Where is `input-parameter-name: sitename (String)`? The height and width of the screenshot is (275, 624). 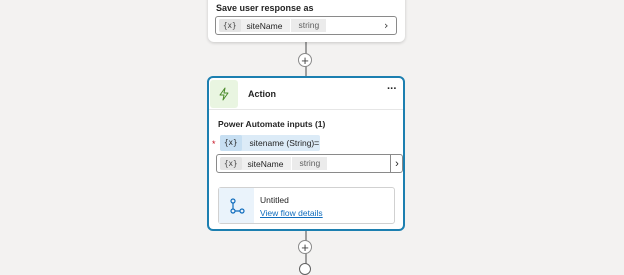
input-parameter-name: sitename (String) is located at coordinates (282, 143).